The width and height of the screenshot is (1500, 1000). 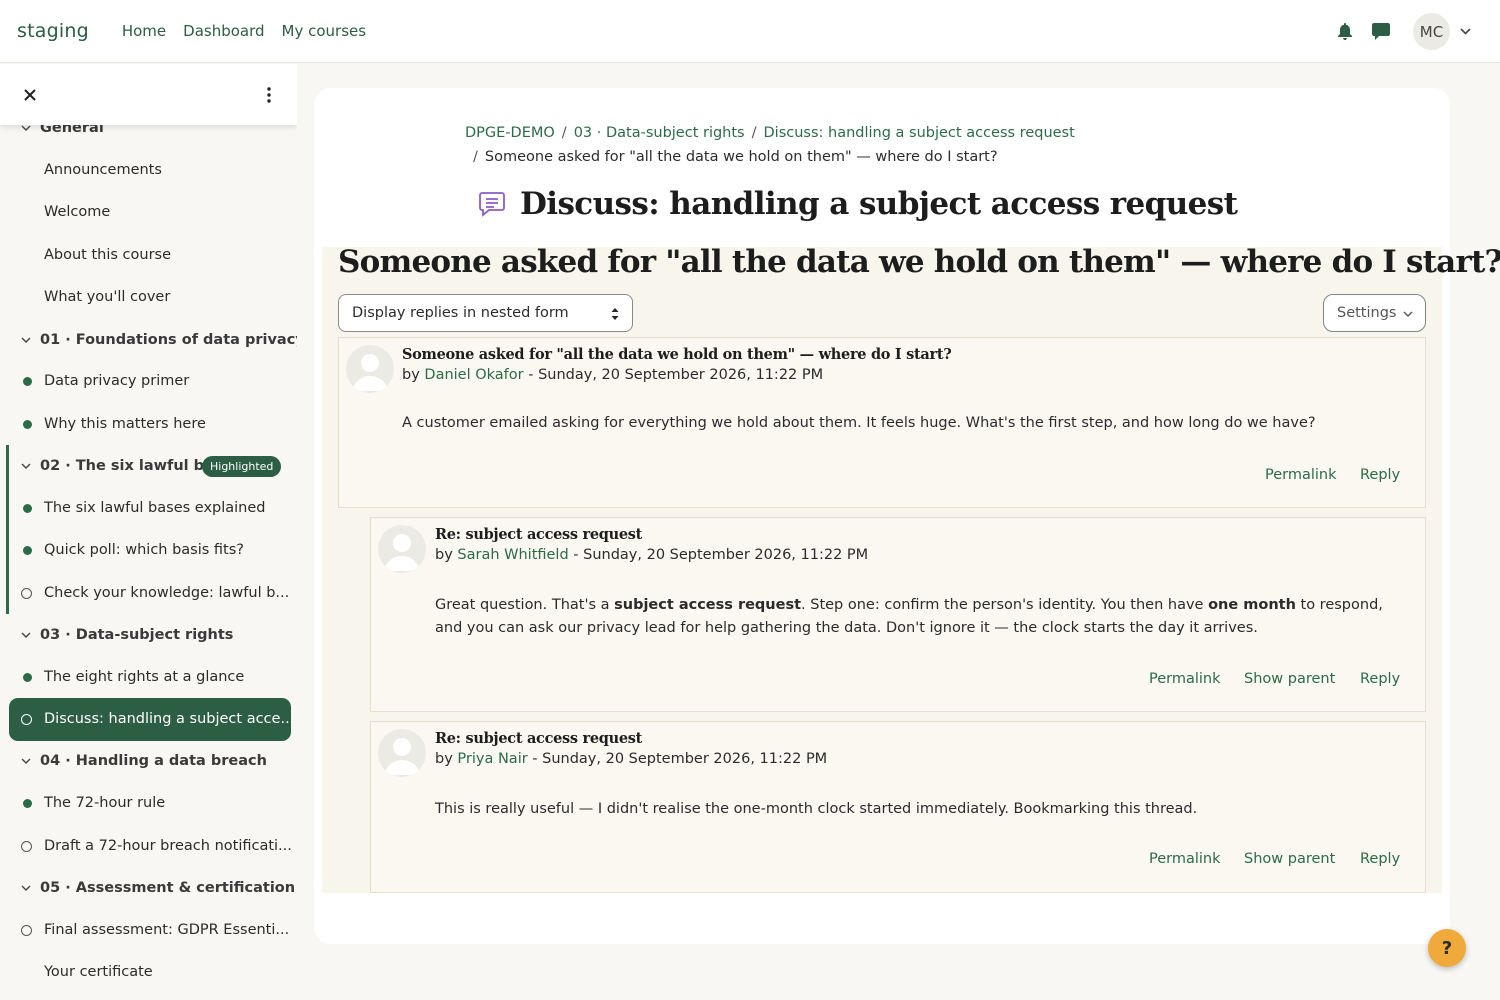 I want to click on section-04: 04 · Handling a data breach, so click(x=148, y=761).